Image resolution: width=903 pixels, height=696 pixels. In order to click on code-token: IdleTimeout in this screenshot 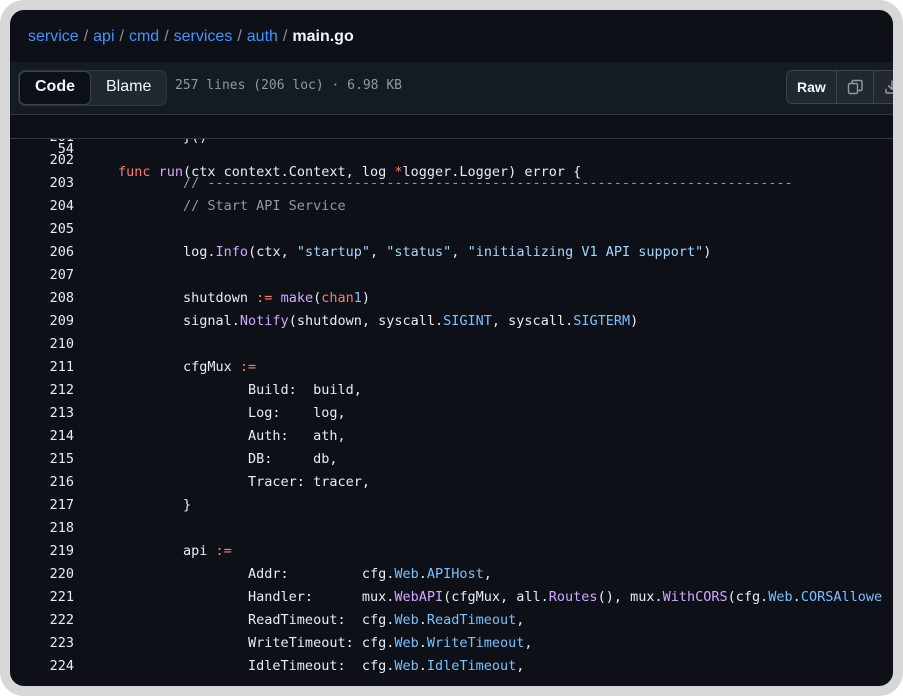, I will do `click(471, 666)`.